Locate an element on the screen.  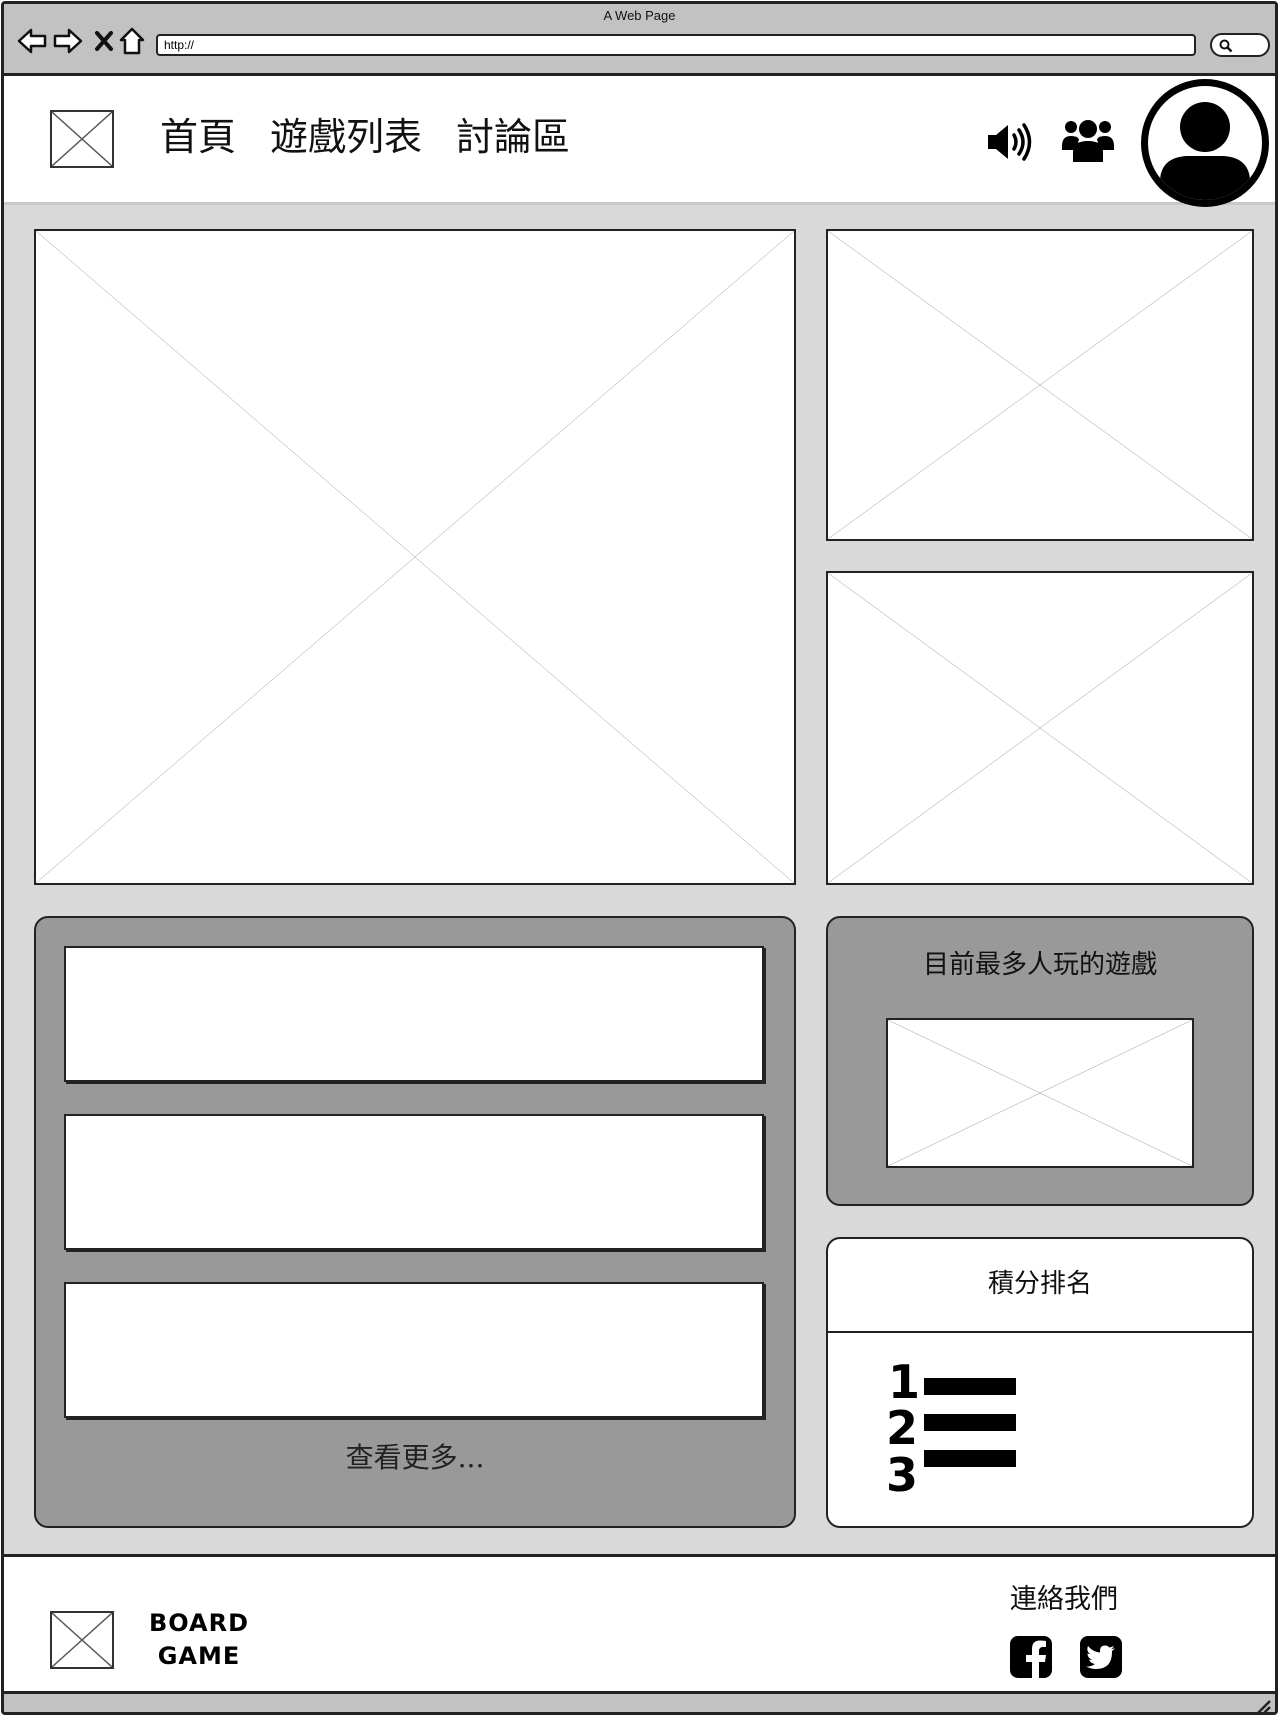
most-played-title: 目前最多人玩的遊戲 is located at coordinates (1039, 965).